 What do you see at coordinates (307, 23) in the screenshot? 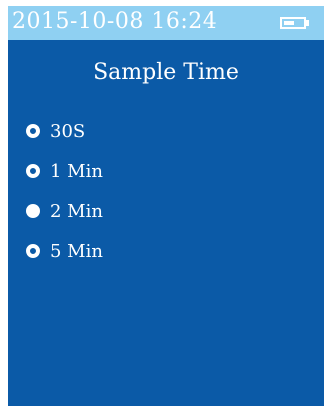
I see `battery-tip` at bounding box center [307, 23].